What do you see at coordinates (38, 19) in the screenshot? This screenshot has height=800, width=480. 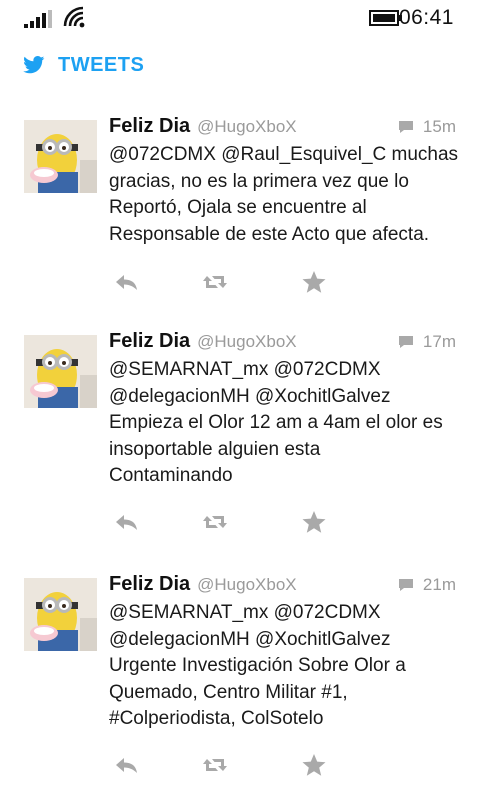 I see `signal-bars-icon` at bounding box center [38, 19].